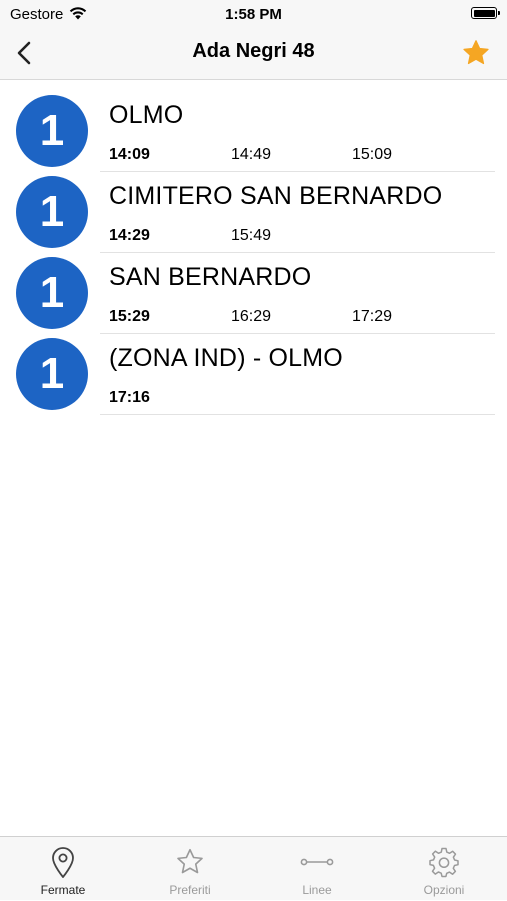 The height and width of the screenshot is (901, 507). What do you see at coordinates (444, 862) in the screenshot?
I see `gear-icon` at bounding box center [444, 862].